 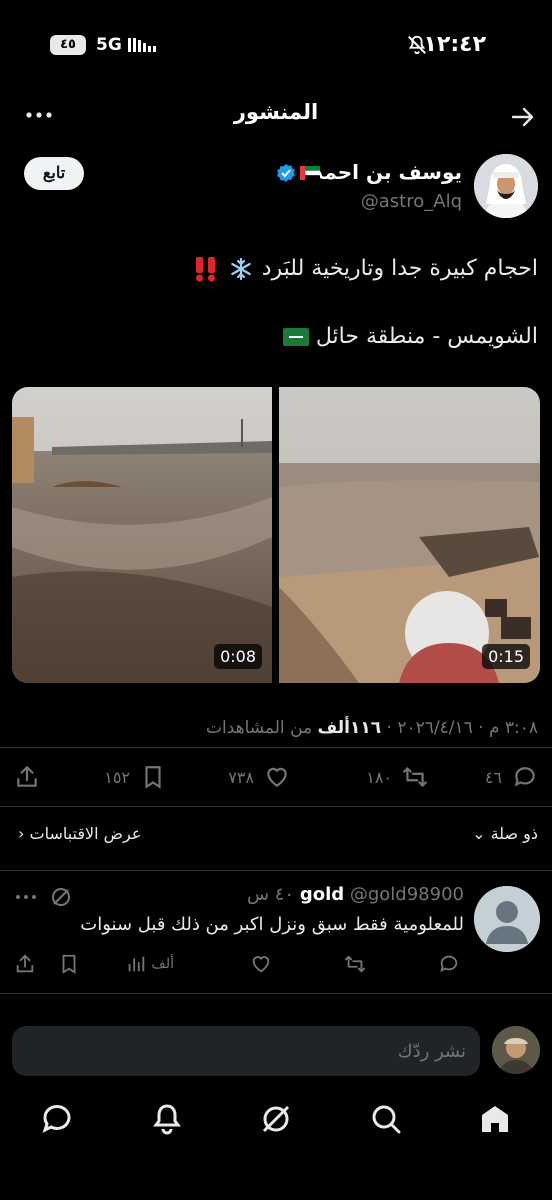 I want to click on reply-views-count: ألف, so click(x=162, y=964).